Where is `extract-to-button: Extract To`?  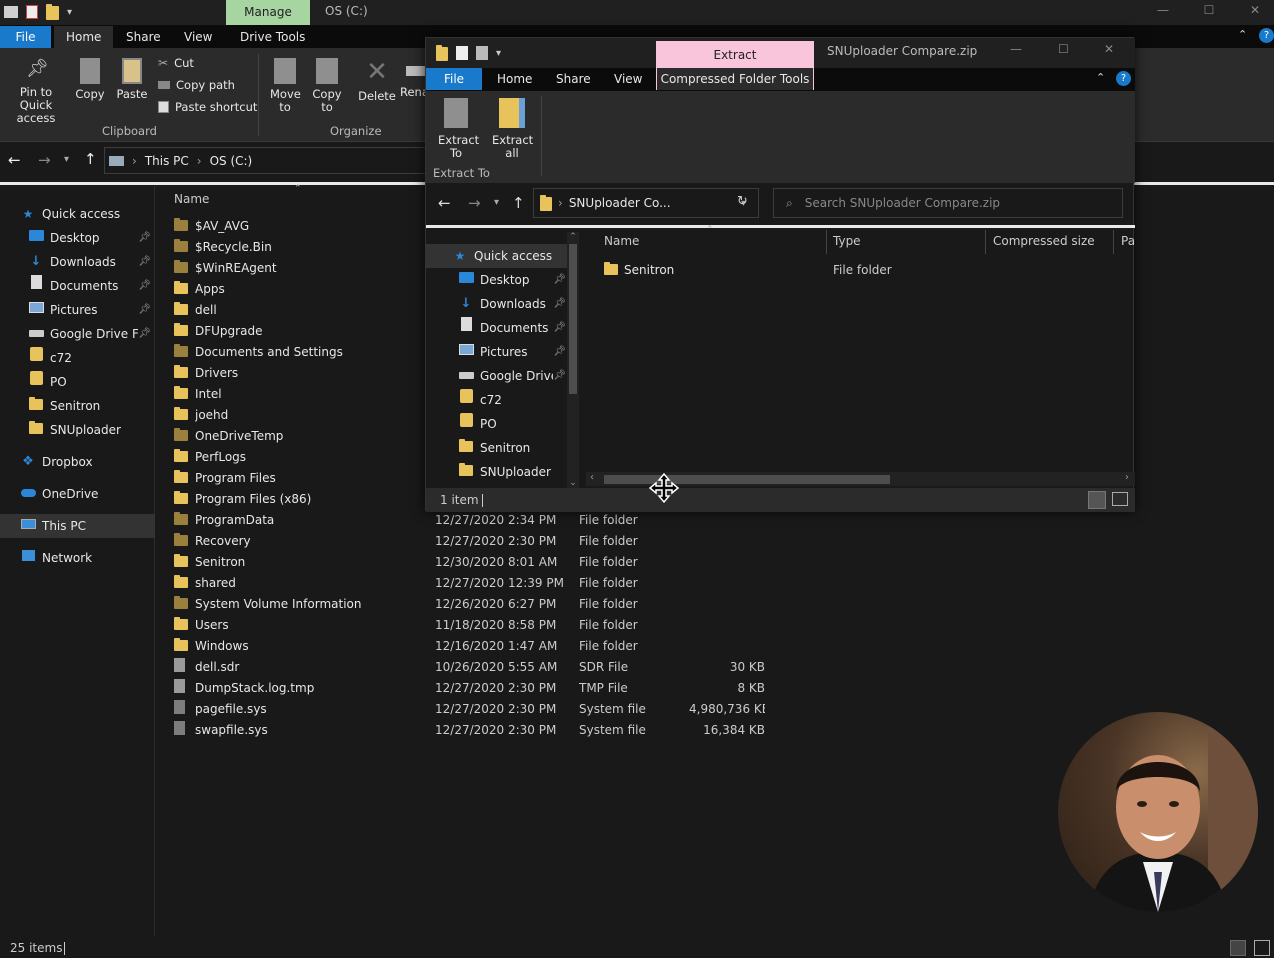
extract-to-button: Extract To is located at coordinates (456, 129).